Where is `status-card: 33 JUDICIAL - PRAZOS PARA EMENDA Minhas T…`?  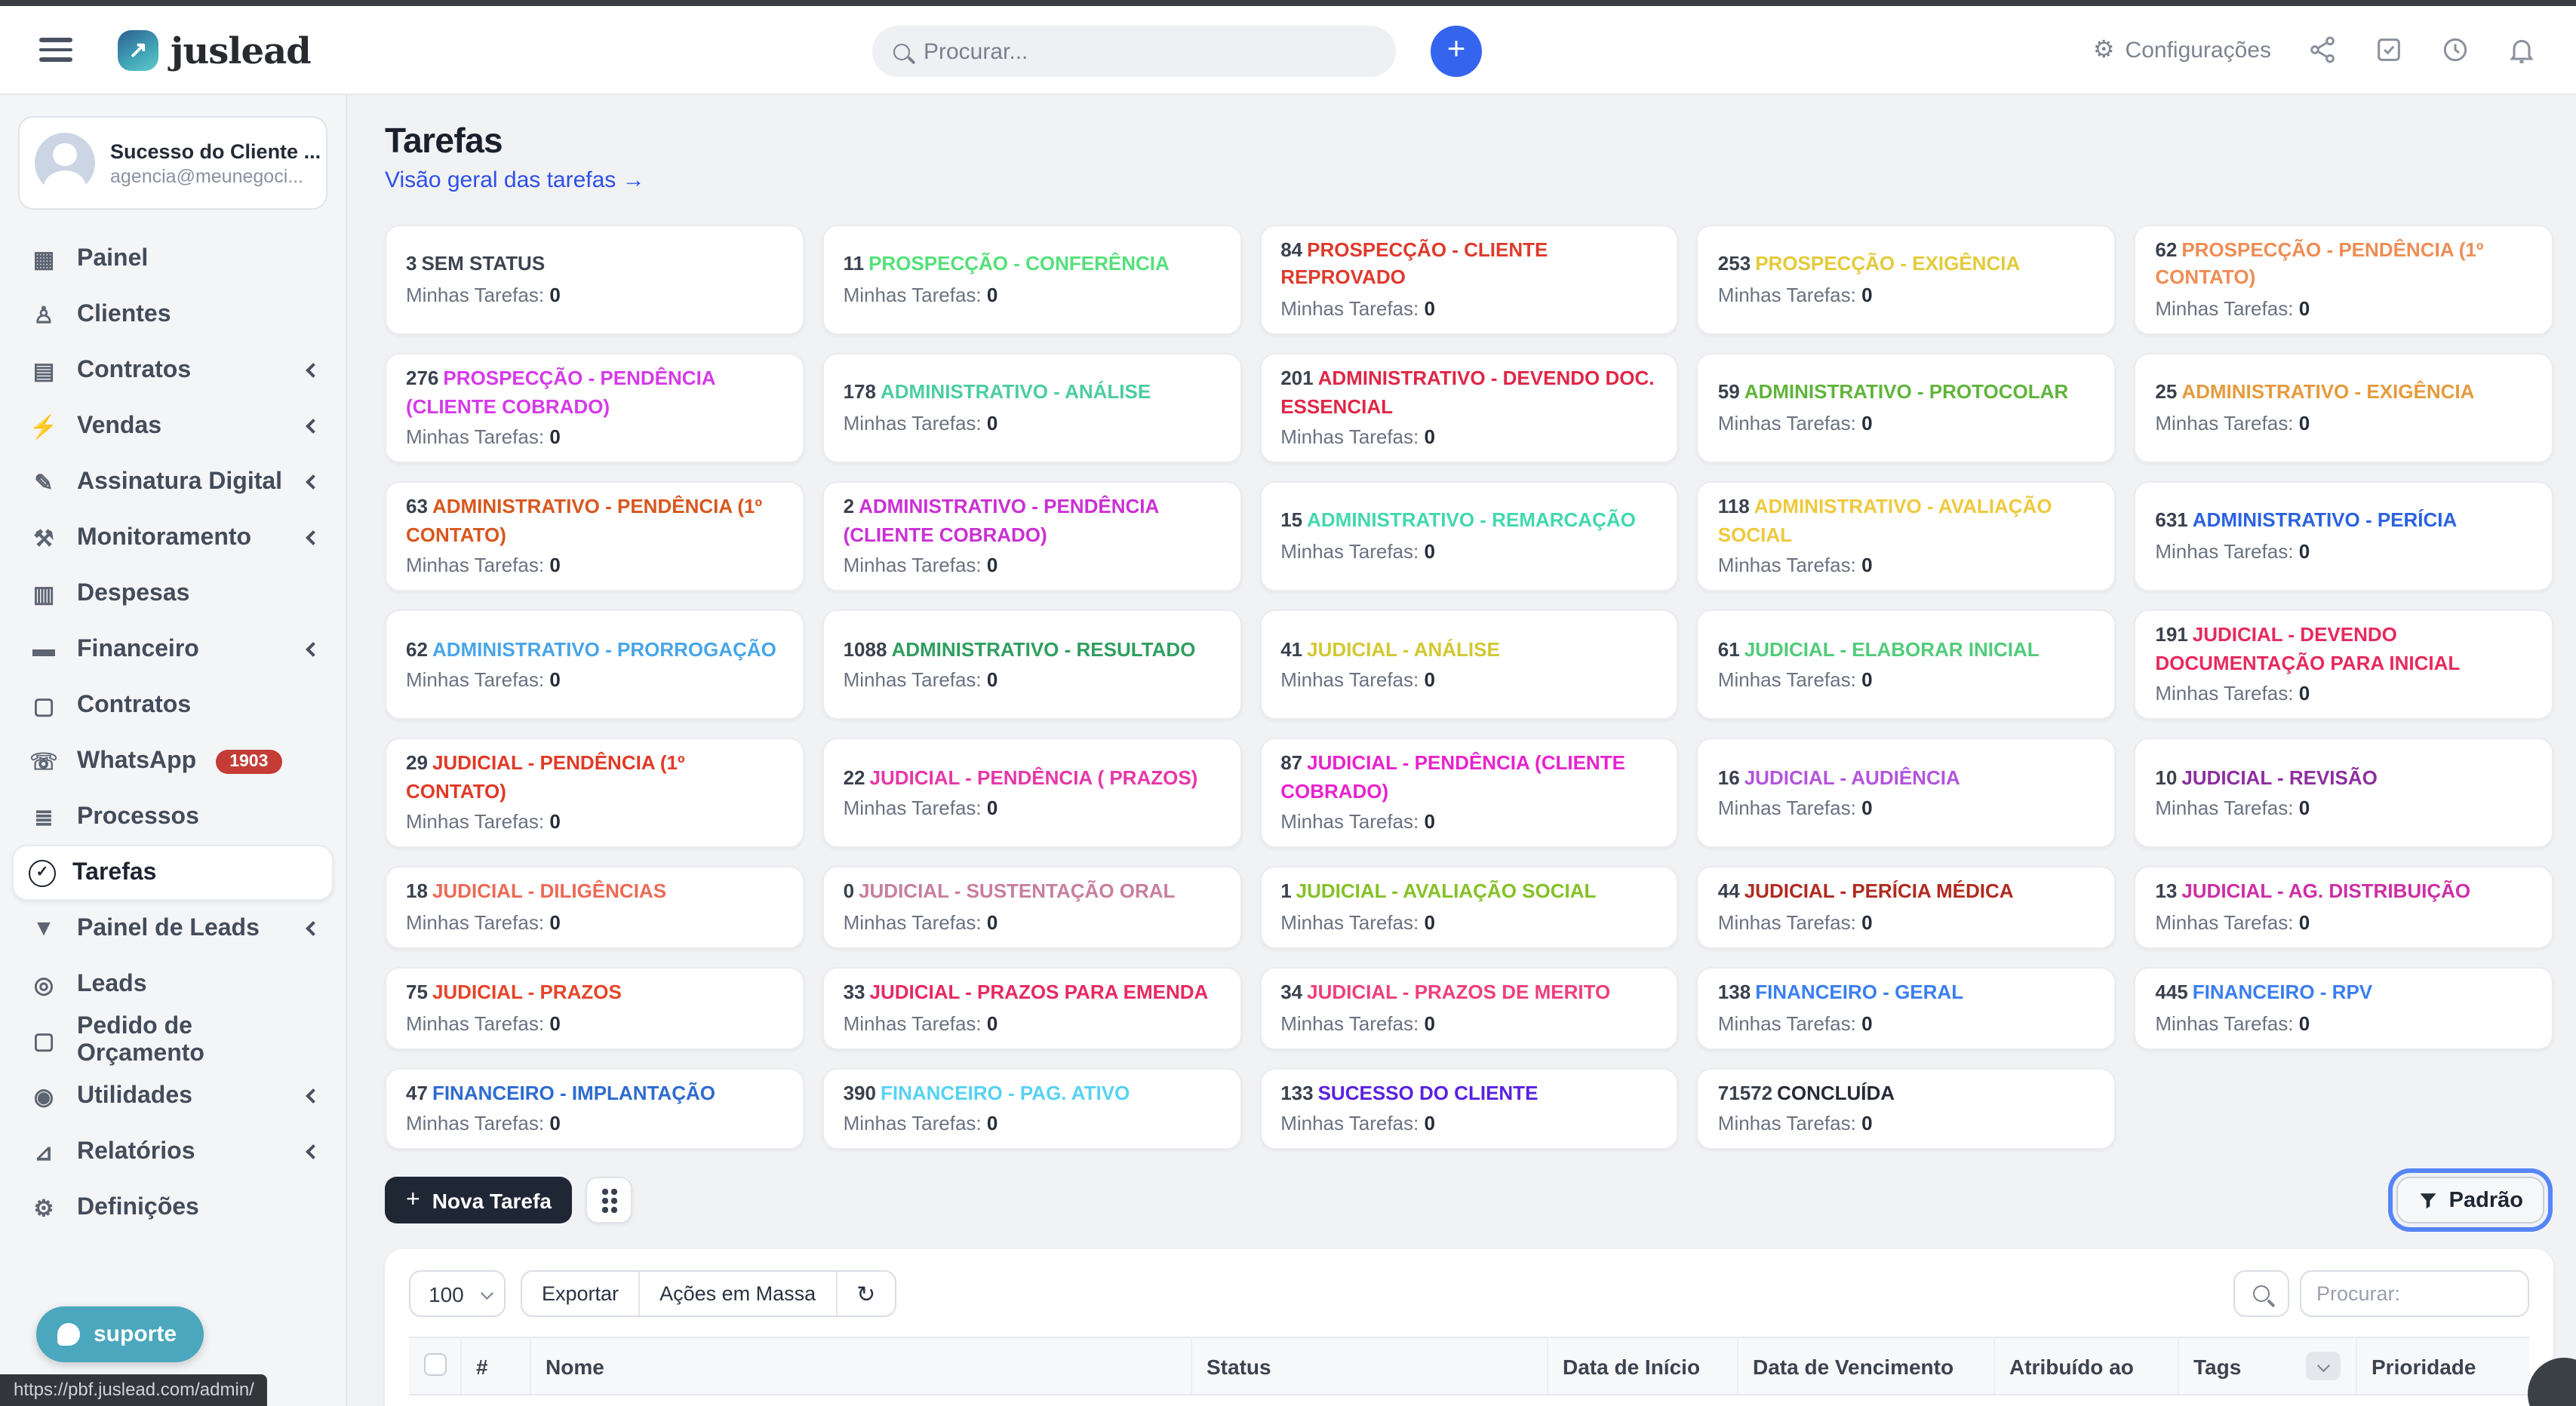 status-card: 33 JUDICIAL - PRAZOS PARA EMENDA Minhas T… is located at coordinates (1032, 1008).